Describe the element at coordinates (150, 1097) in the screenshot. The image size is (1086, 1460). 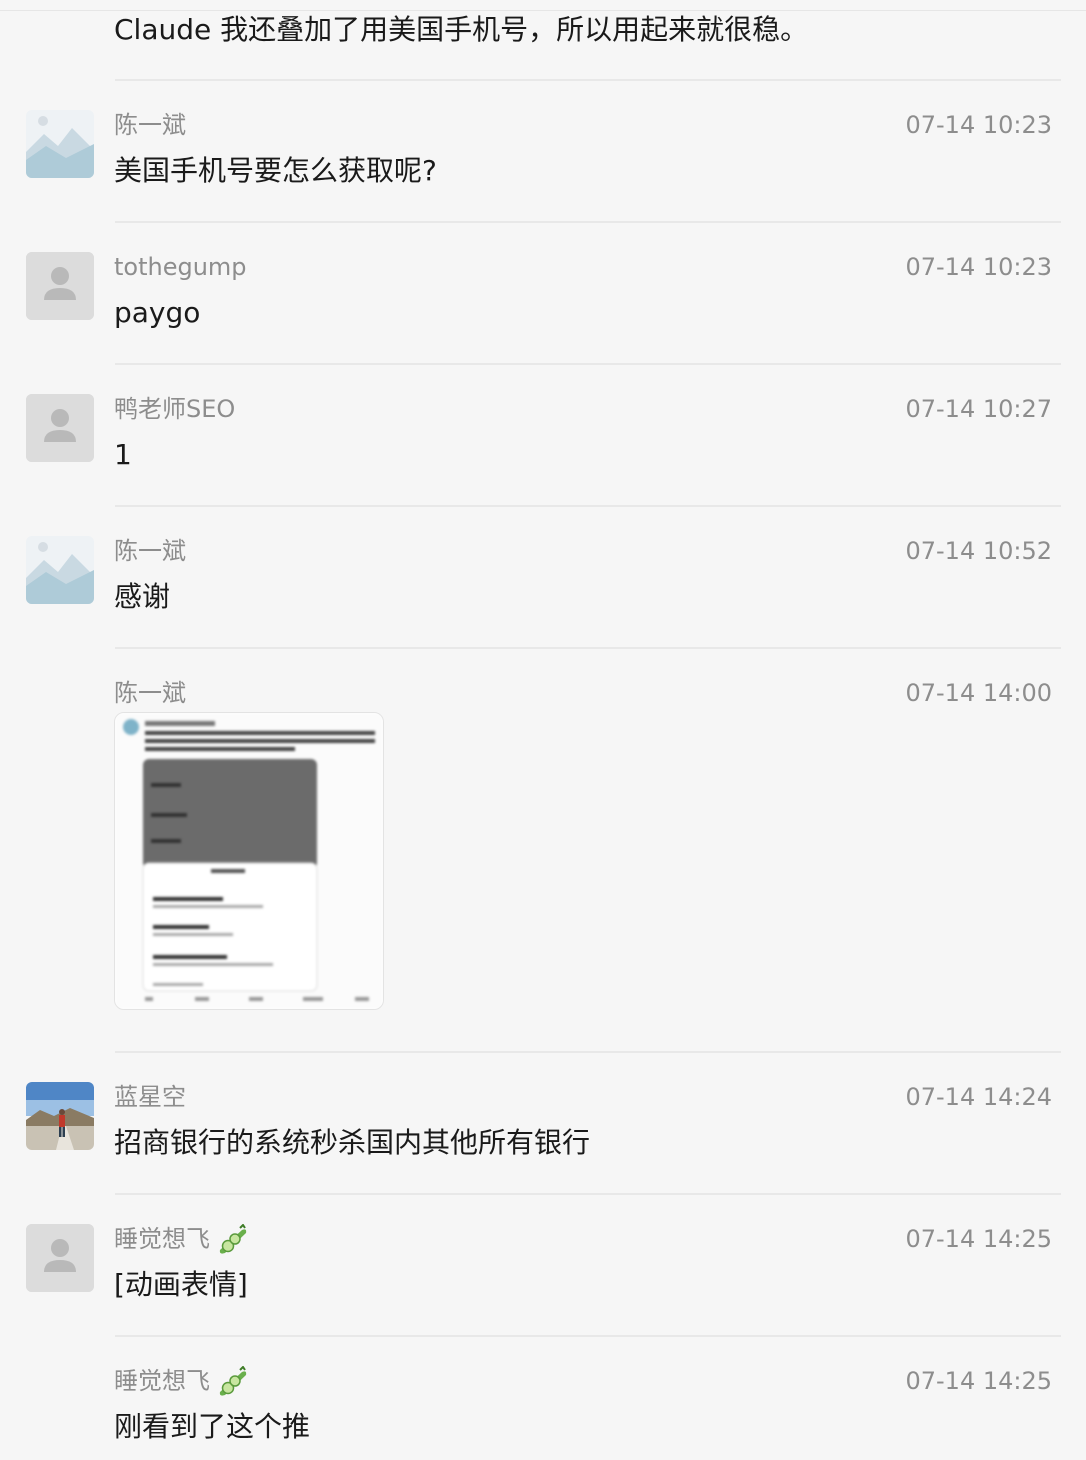
I see `comment-author: 蓝星空` at that location.